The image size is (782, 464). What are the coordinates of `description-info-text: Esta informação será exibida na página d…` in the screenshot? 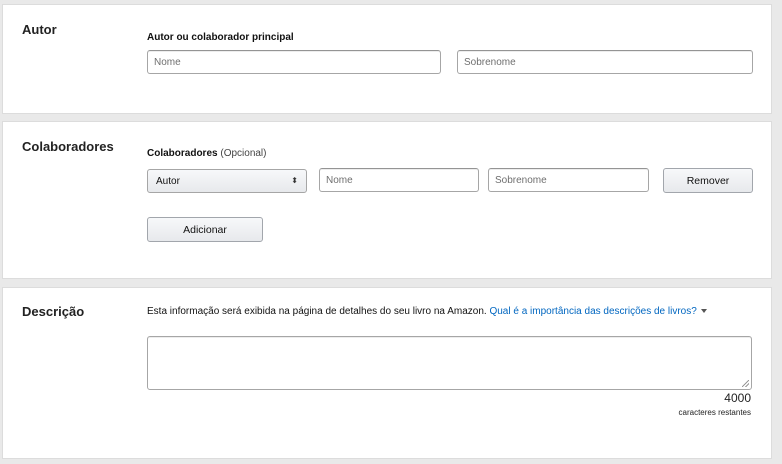 It's located at (317, 311).